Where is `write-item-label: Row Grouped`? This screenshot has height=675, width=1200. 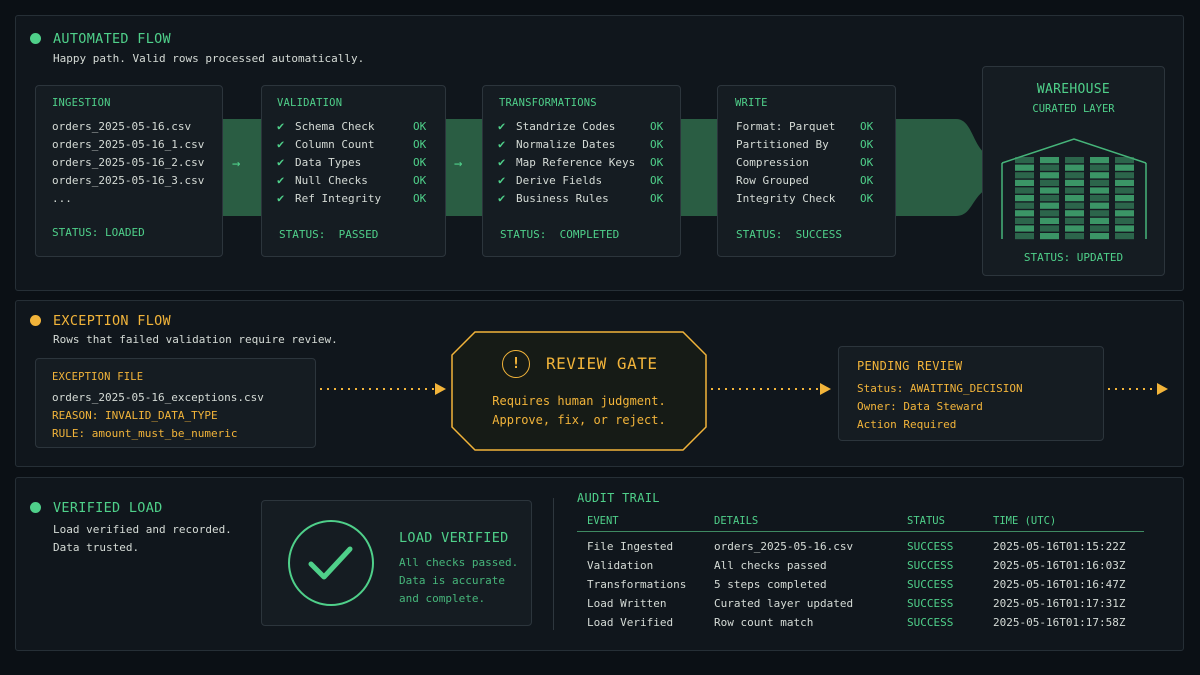 write-item-label: Row Grouped is located at coordinates (772, 180).